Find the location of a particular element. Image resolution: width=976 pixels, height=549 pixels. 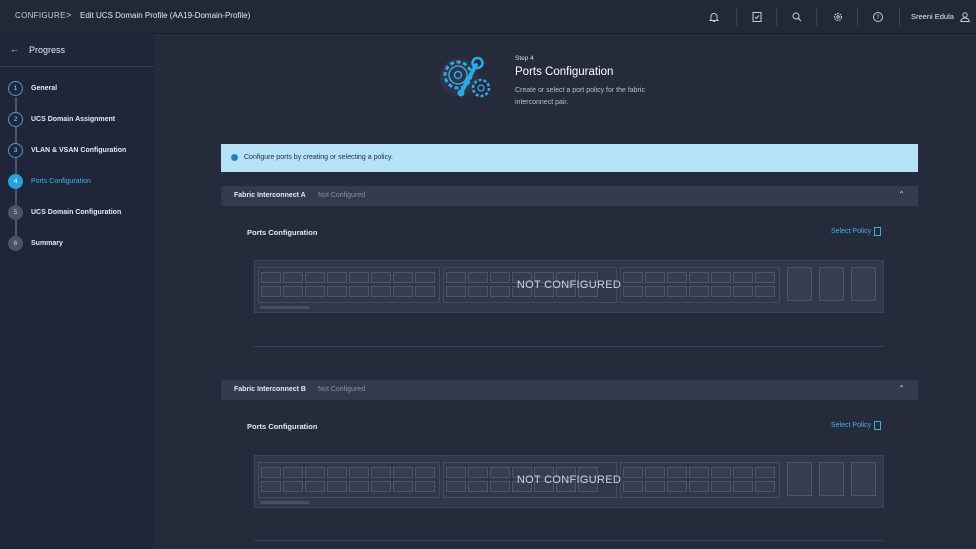

help-icon: ? is located at coordinates (878, 17).